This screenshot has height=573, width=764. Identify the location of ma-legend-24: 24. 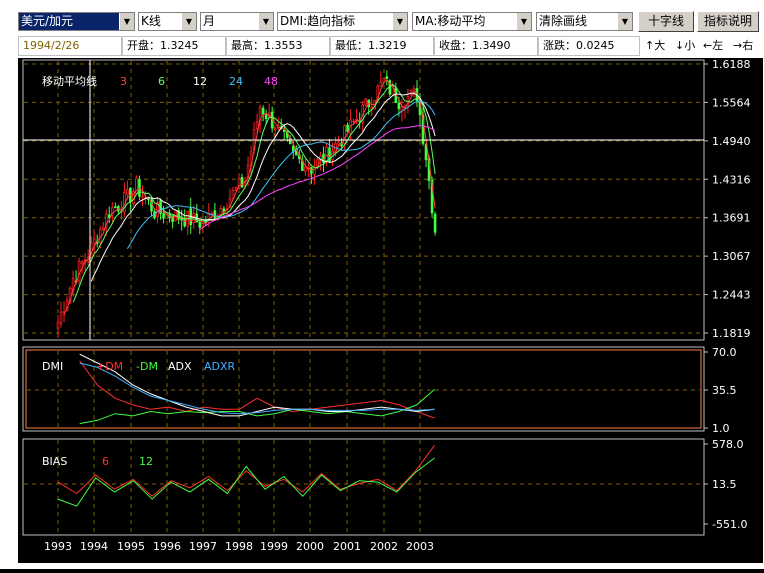
(236, 81).